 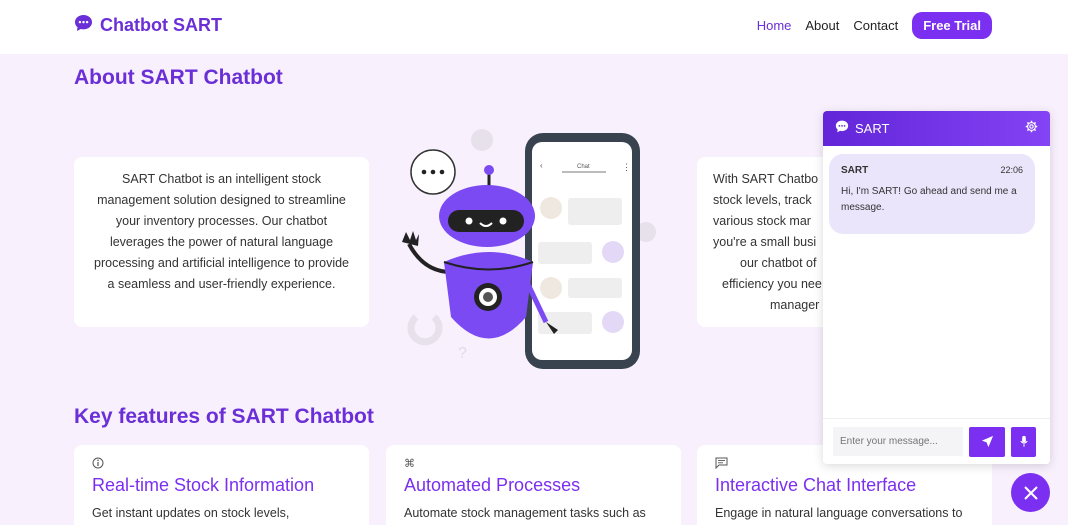 What do you see at coordinates (221, 464) in the screenshot?
I see `info-icon` at bounding box center [221, 464].